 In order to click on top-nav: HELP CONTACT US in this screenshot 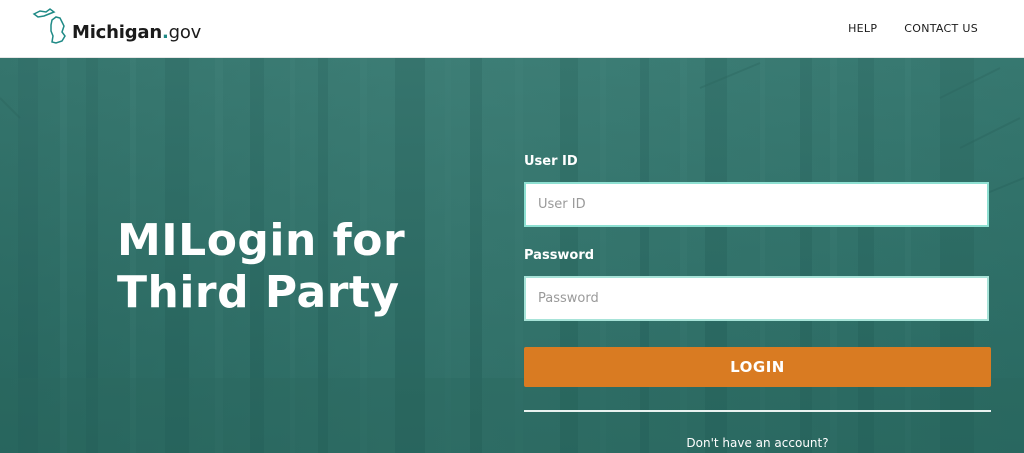, I will do `click(913, 28)`.